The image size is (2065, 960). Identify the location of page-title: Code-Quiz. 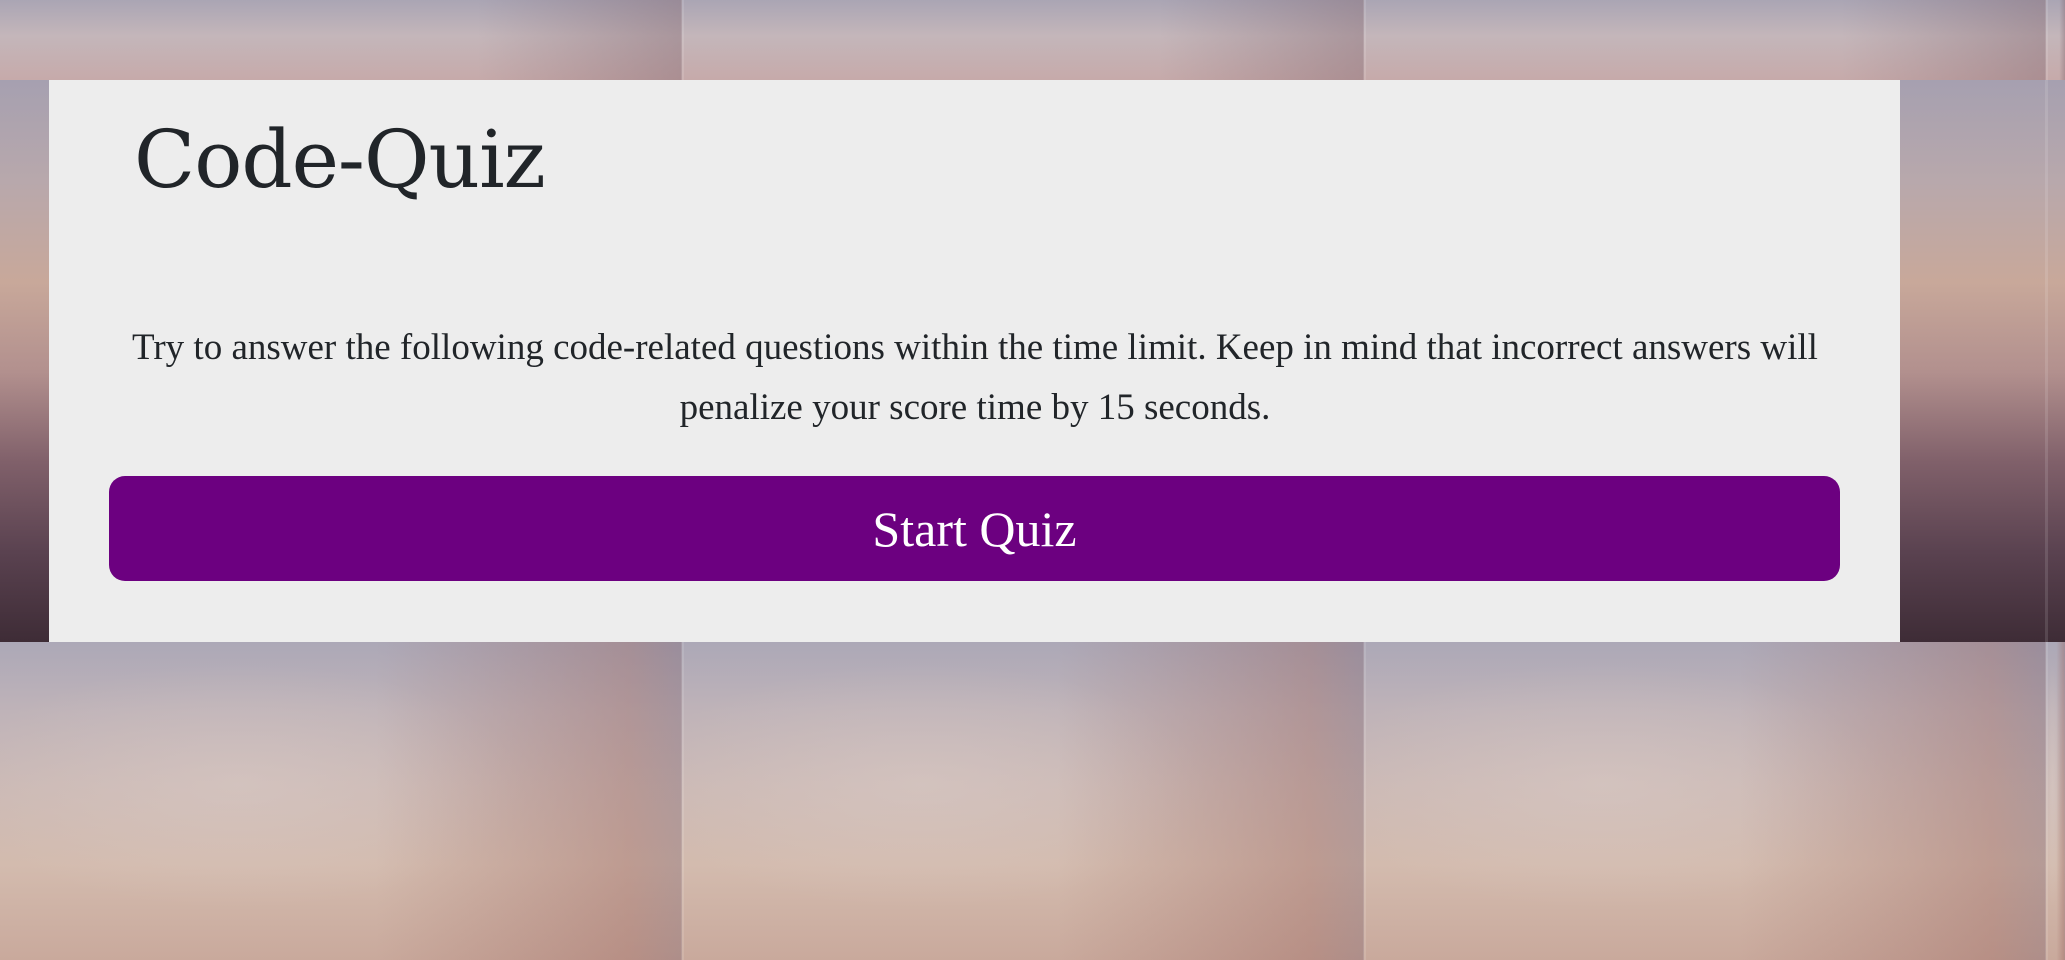
(340, 159).